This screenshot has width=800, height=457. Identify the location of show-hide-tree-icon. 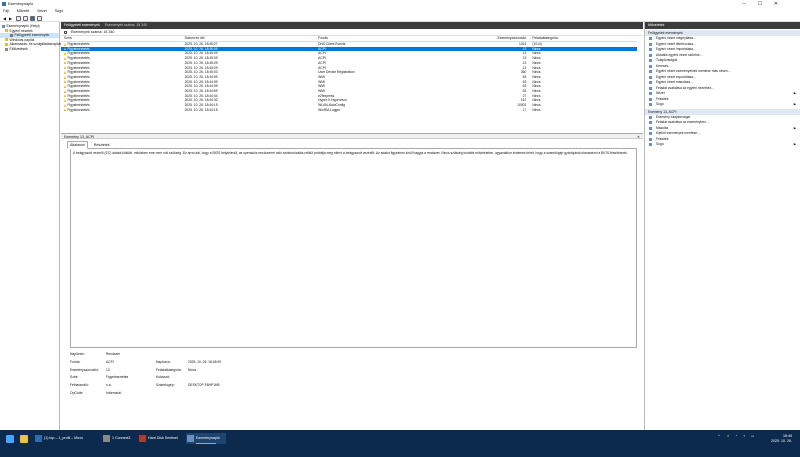
(25, 18).